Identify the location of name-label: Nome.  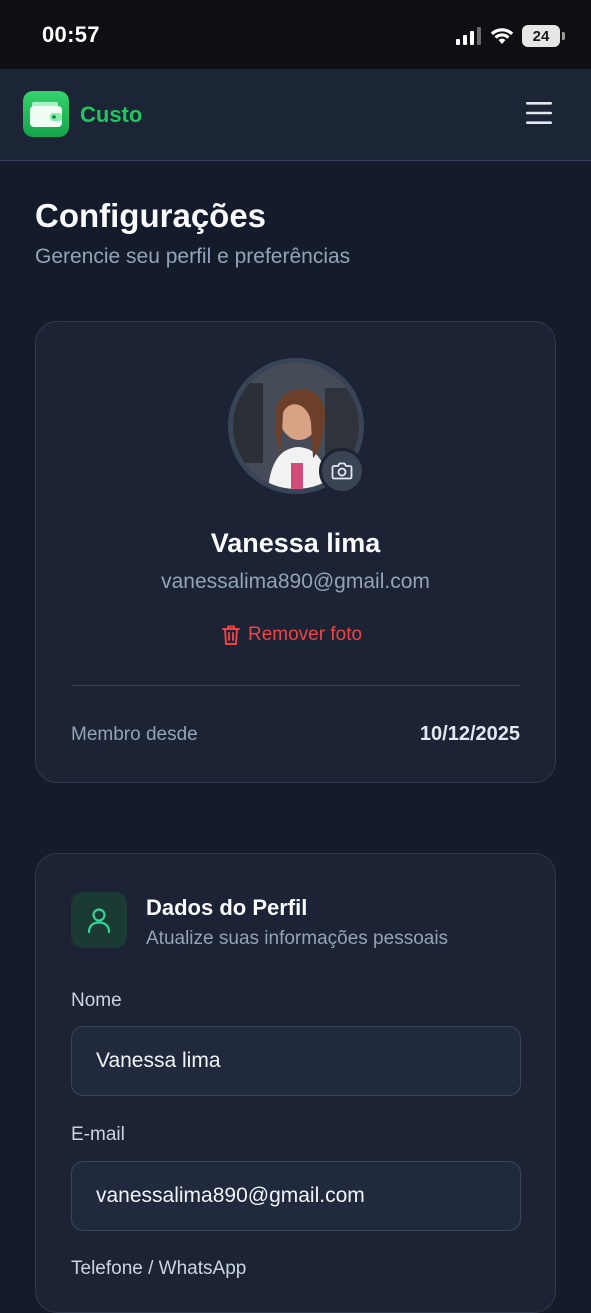
(96, 1000).